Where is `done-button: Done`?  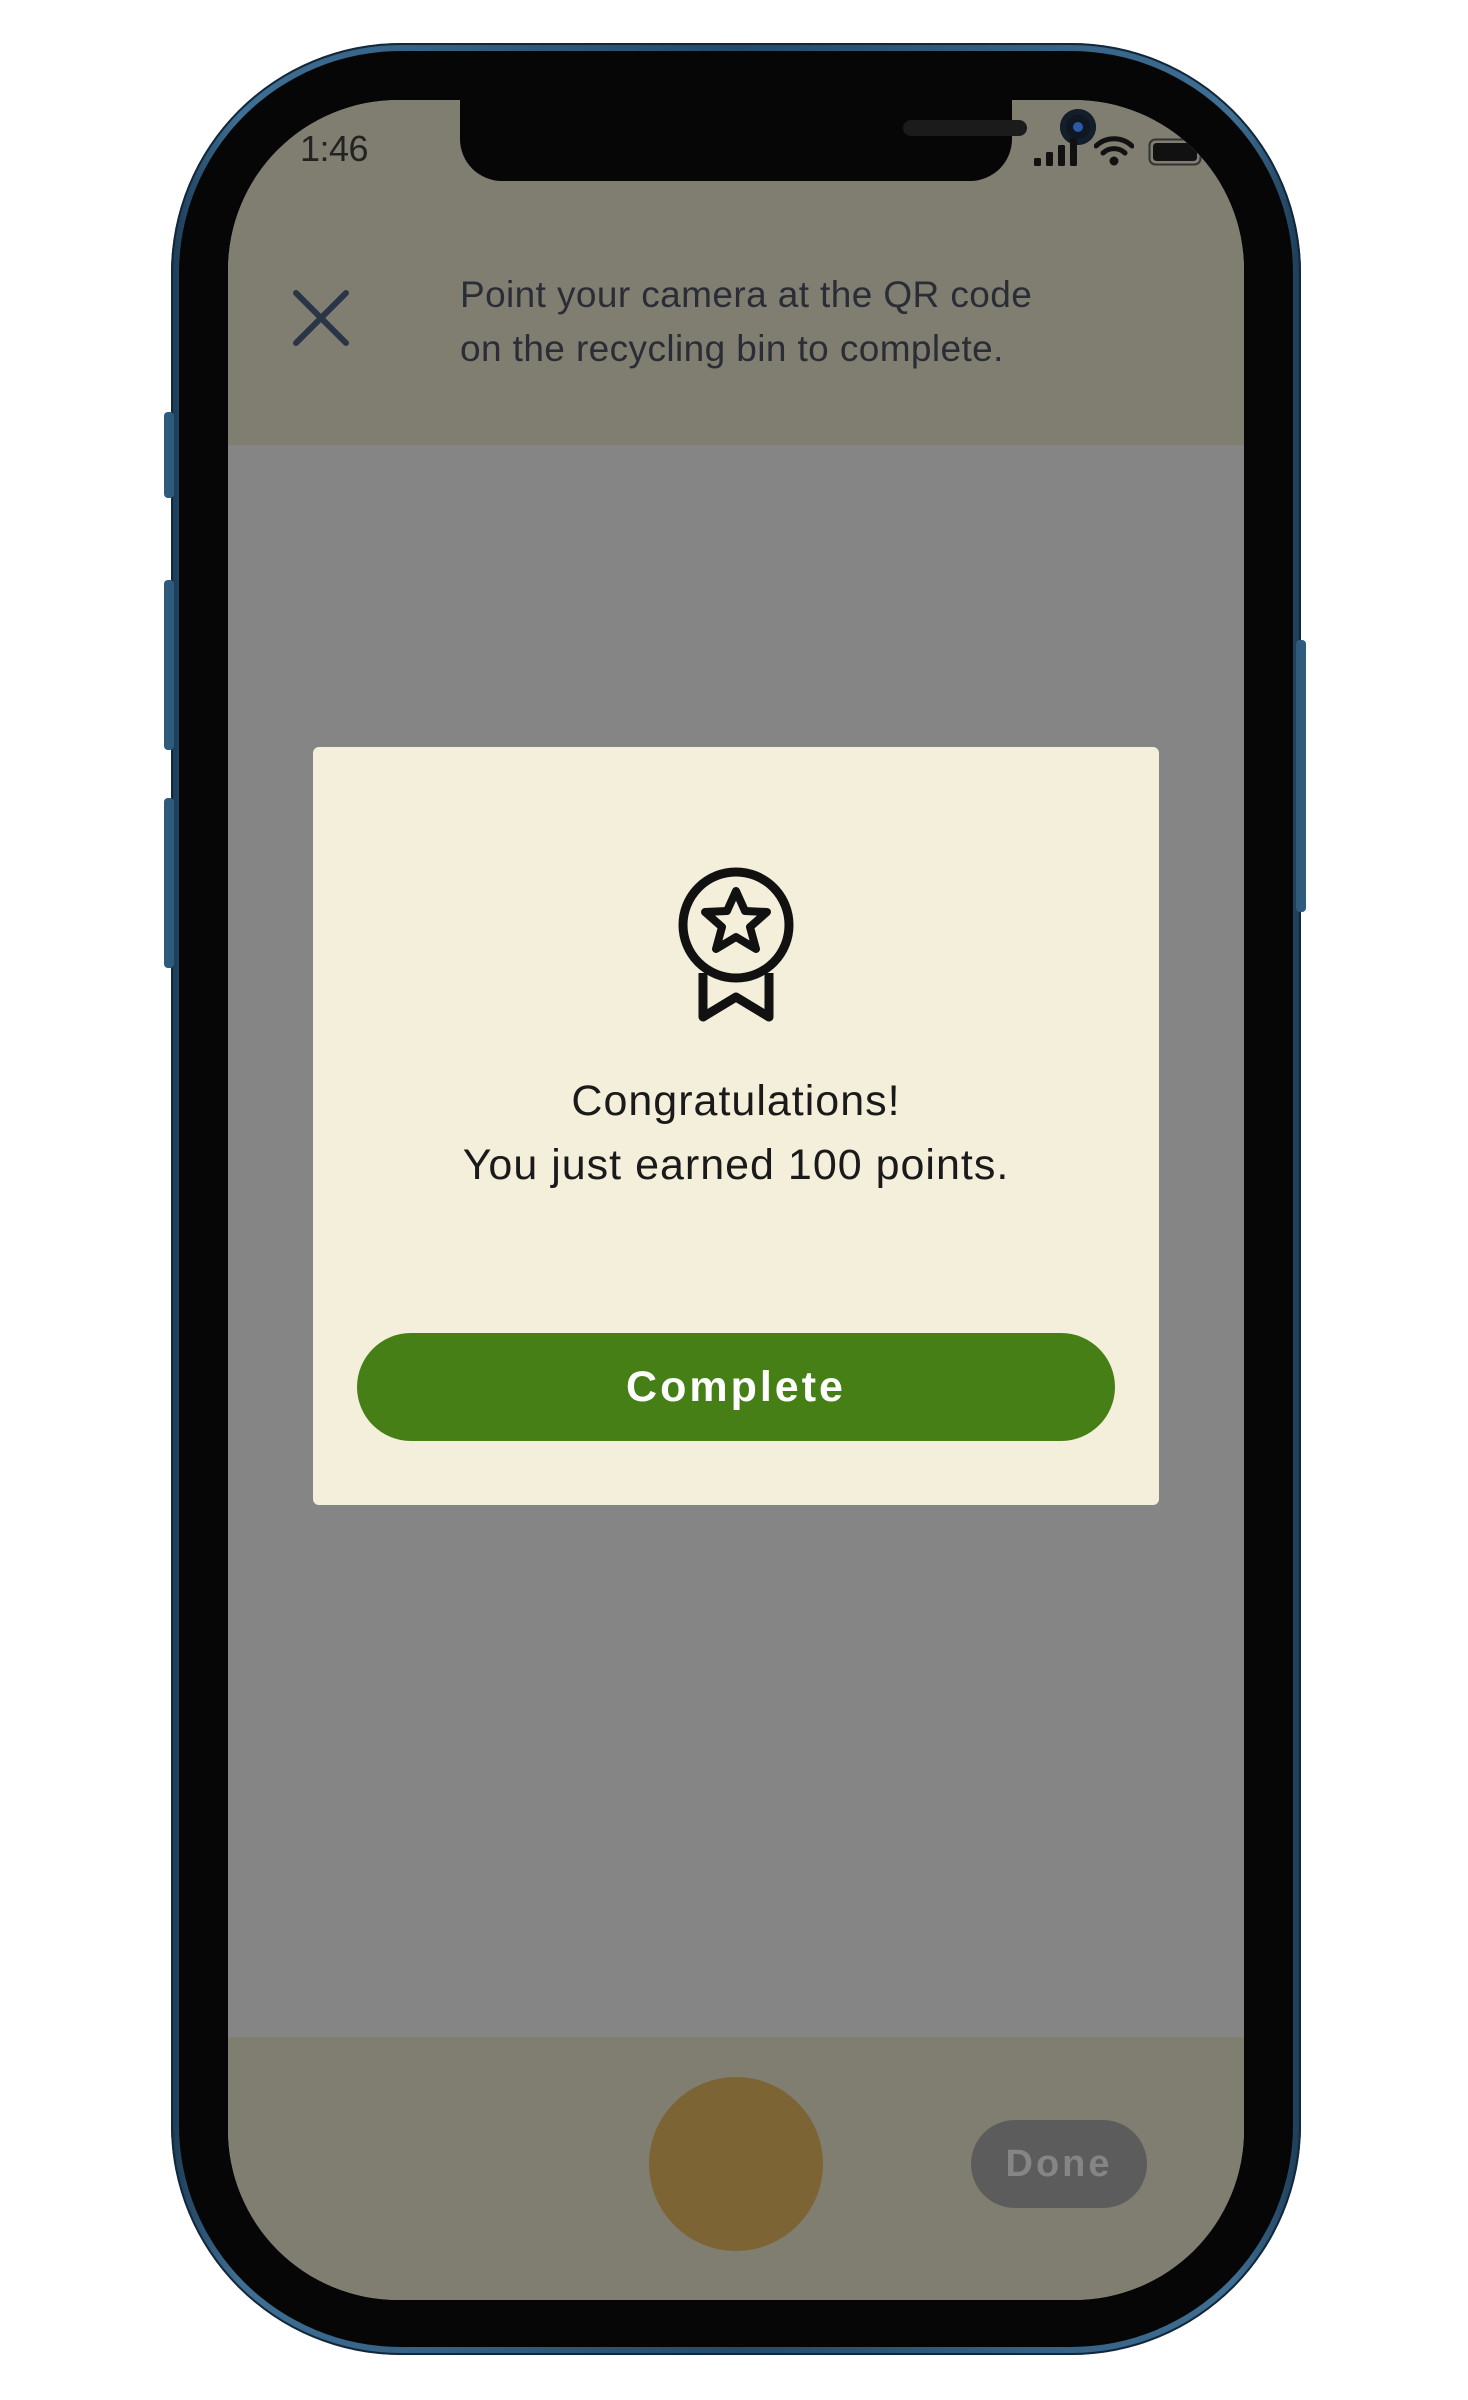
done-button: Done is located at coordinates (1059, 2164).